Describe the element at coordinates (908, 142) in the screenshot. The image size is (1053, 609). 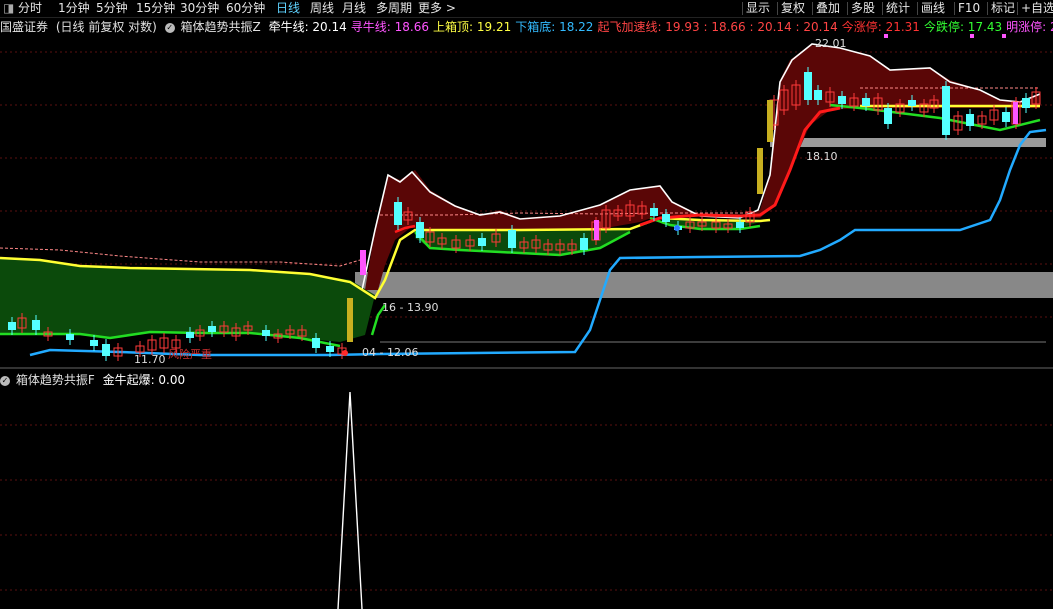
I see `grey-box-band-upper` at that location.